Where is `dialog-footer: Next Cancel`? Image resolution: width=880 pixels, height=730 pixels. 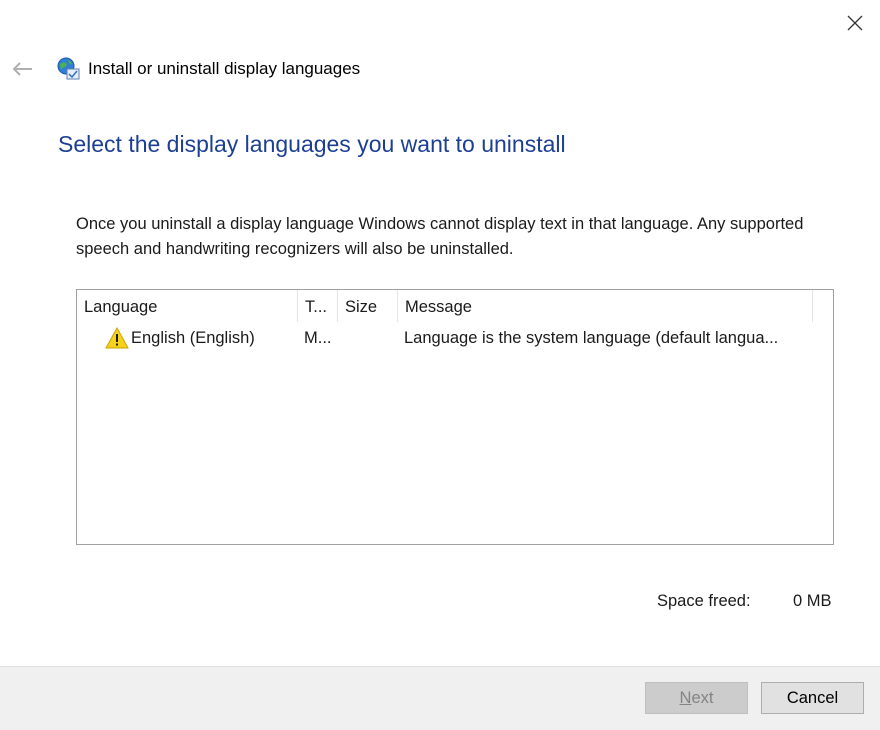 dialog-footer: Next Cancel is located at coordinates (440, 698).